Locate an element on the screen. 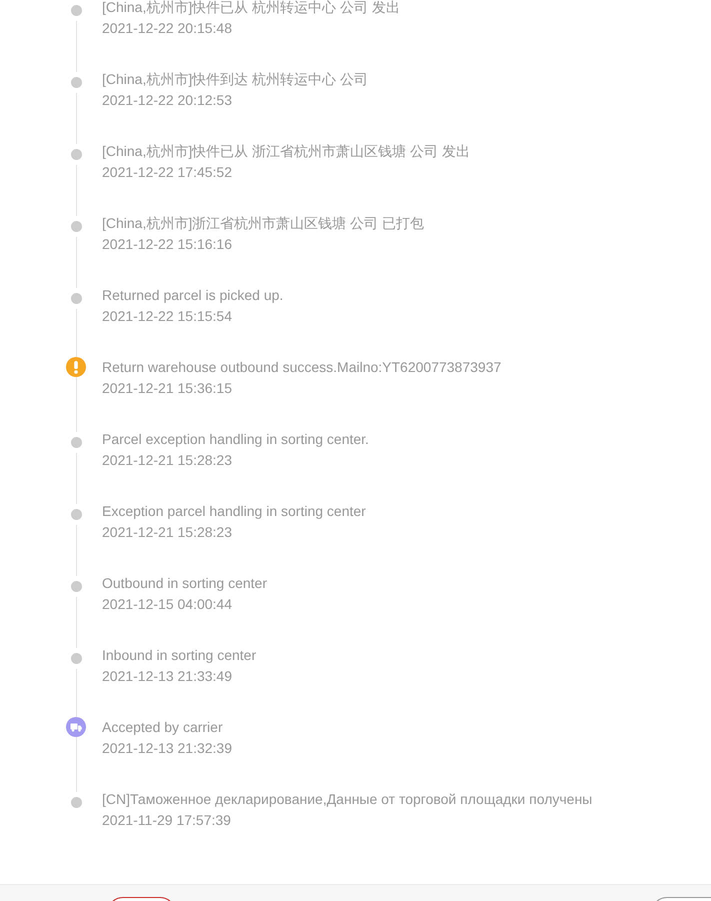 This screenshot has height=901, width=711. event-time: 2021-12-13 21:32:39 is located at coordinates (167, 748).